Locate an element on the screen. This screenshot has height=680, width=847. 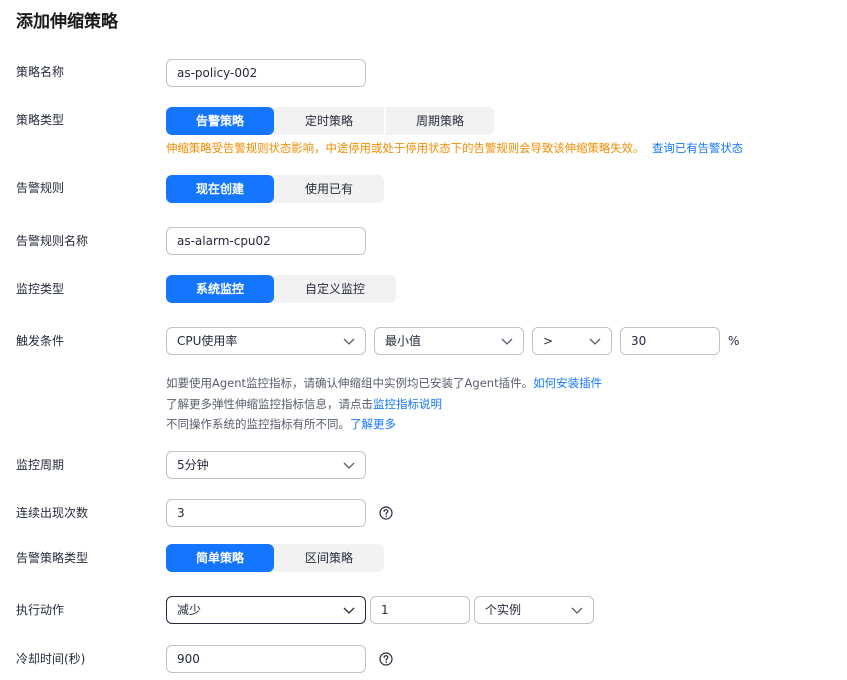
monitor-type-system-option: 系统监控 is located at coordinates (220, 289).